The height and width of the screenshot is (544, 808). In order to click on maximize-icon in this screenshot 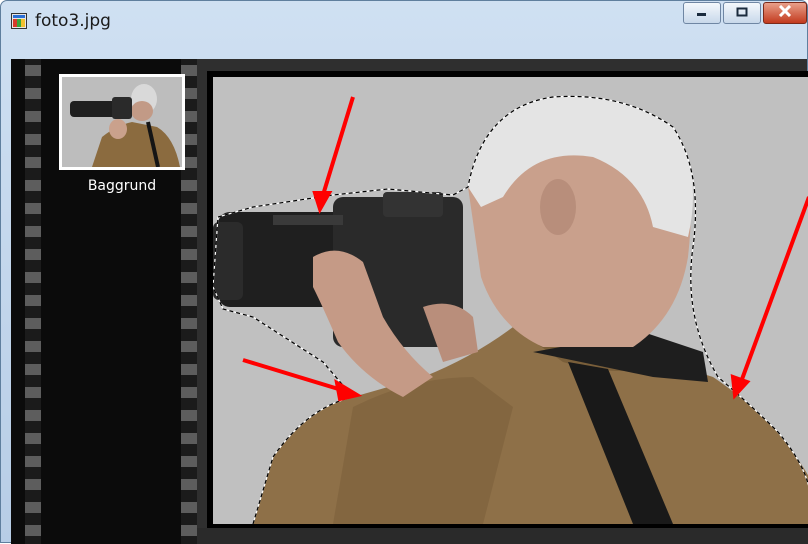, I will do `click(742, 13)`.